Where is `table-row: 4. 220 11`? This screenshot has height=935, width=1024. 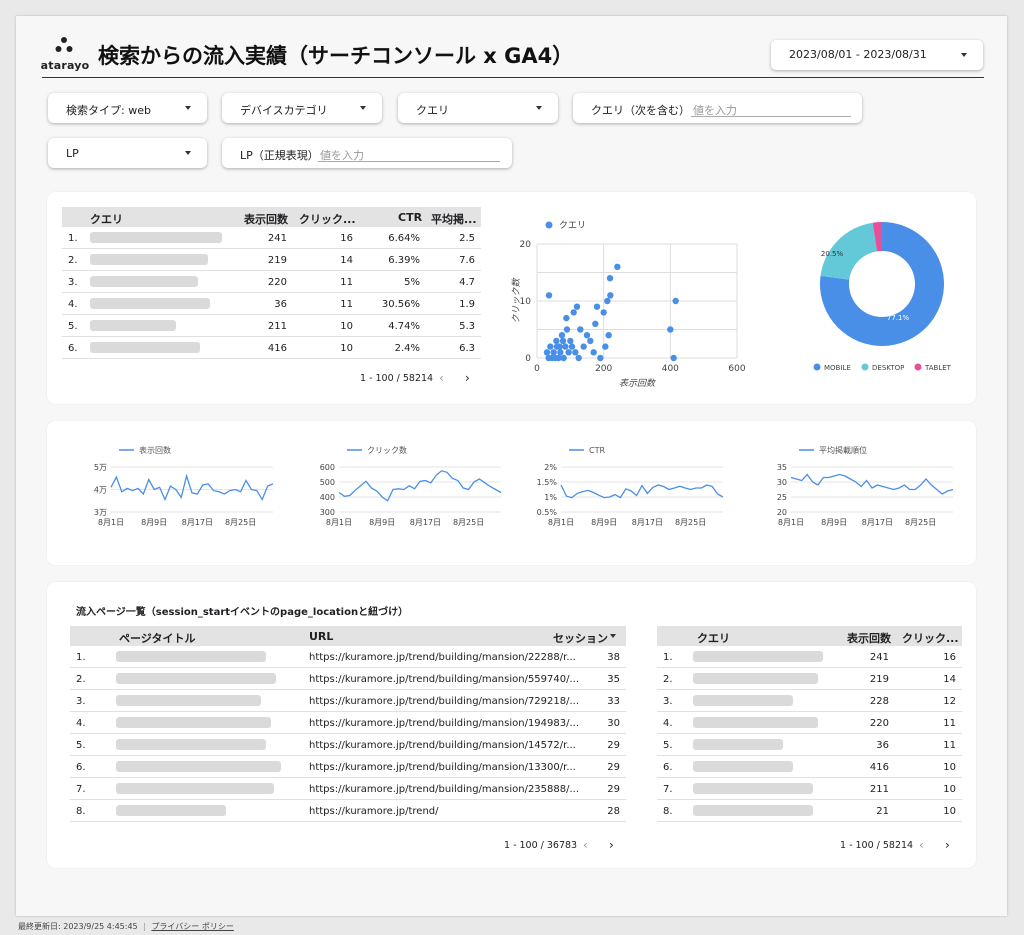
table-row: 4. 220 11 is located at coordinates (809, 723).